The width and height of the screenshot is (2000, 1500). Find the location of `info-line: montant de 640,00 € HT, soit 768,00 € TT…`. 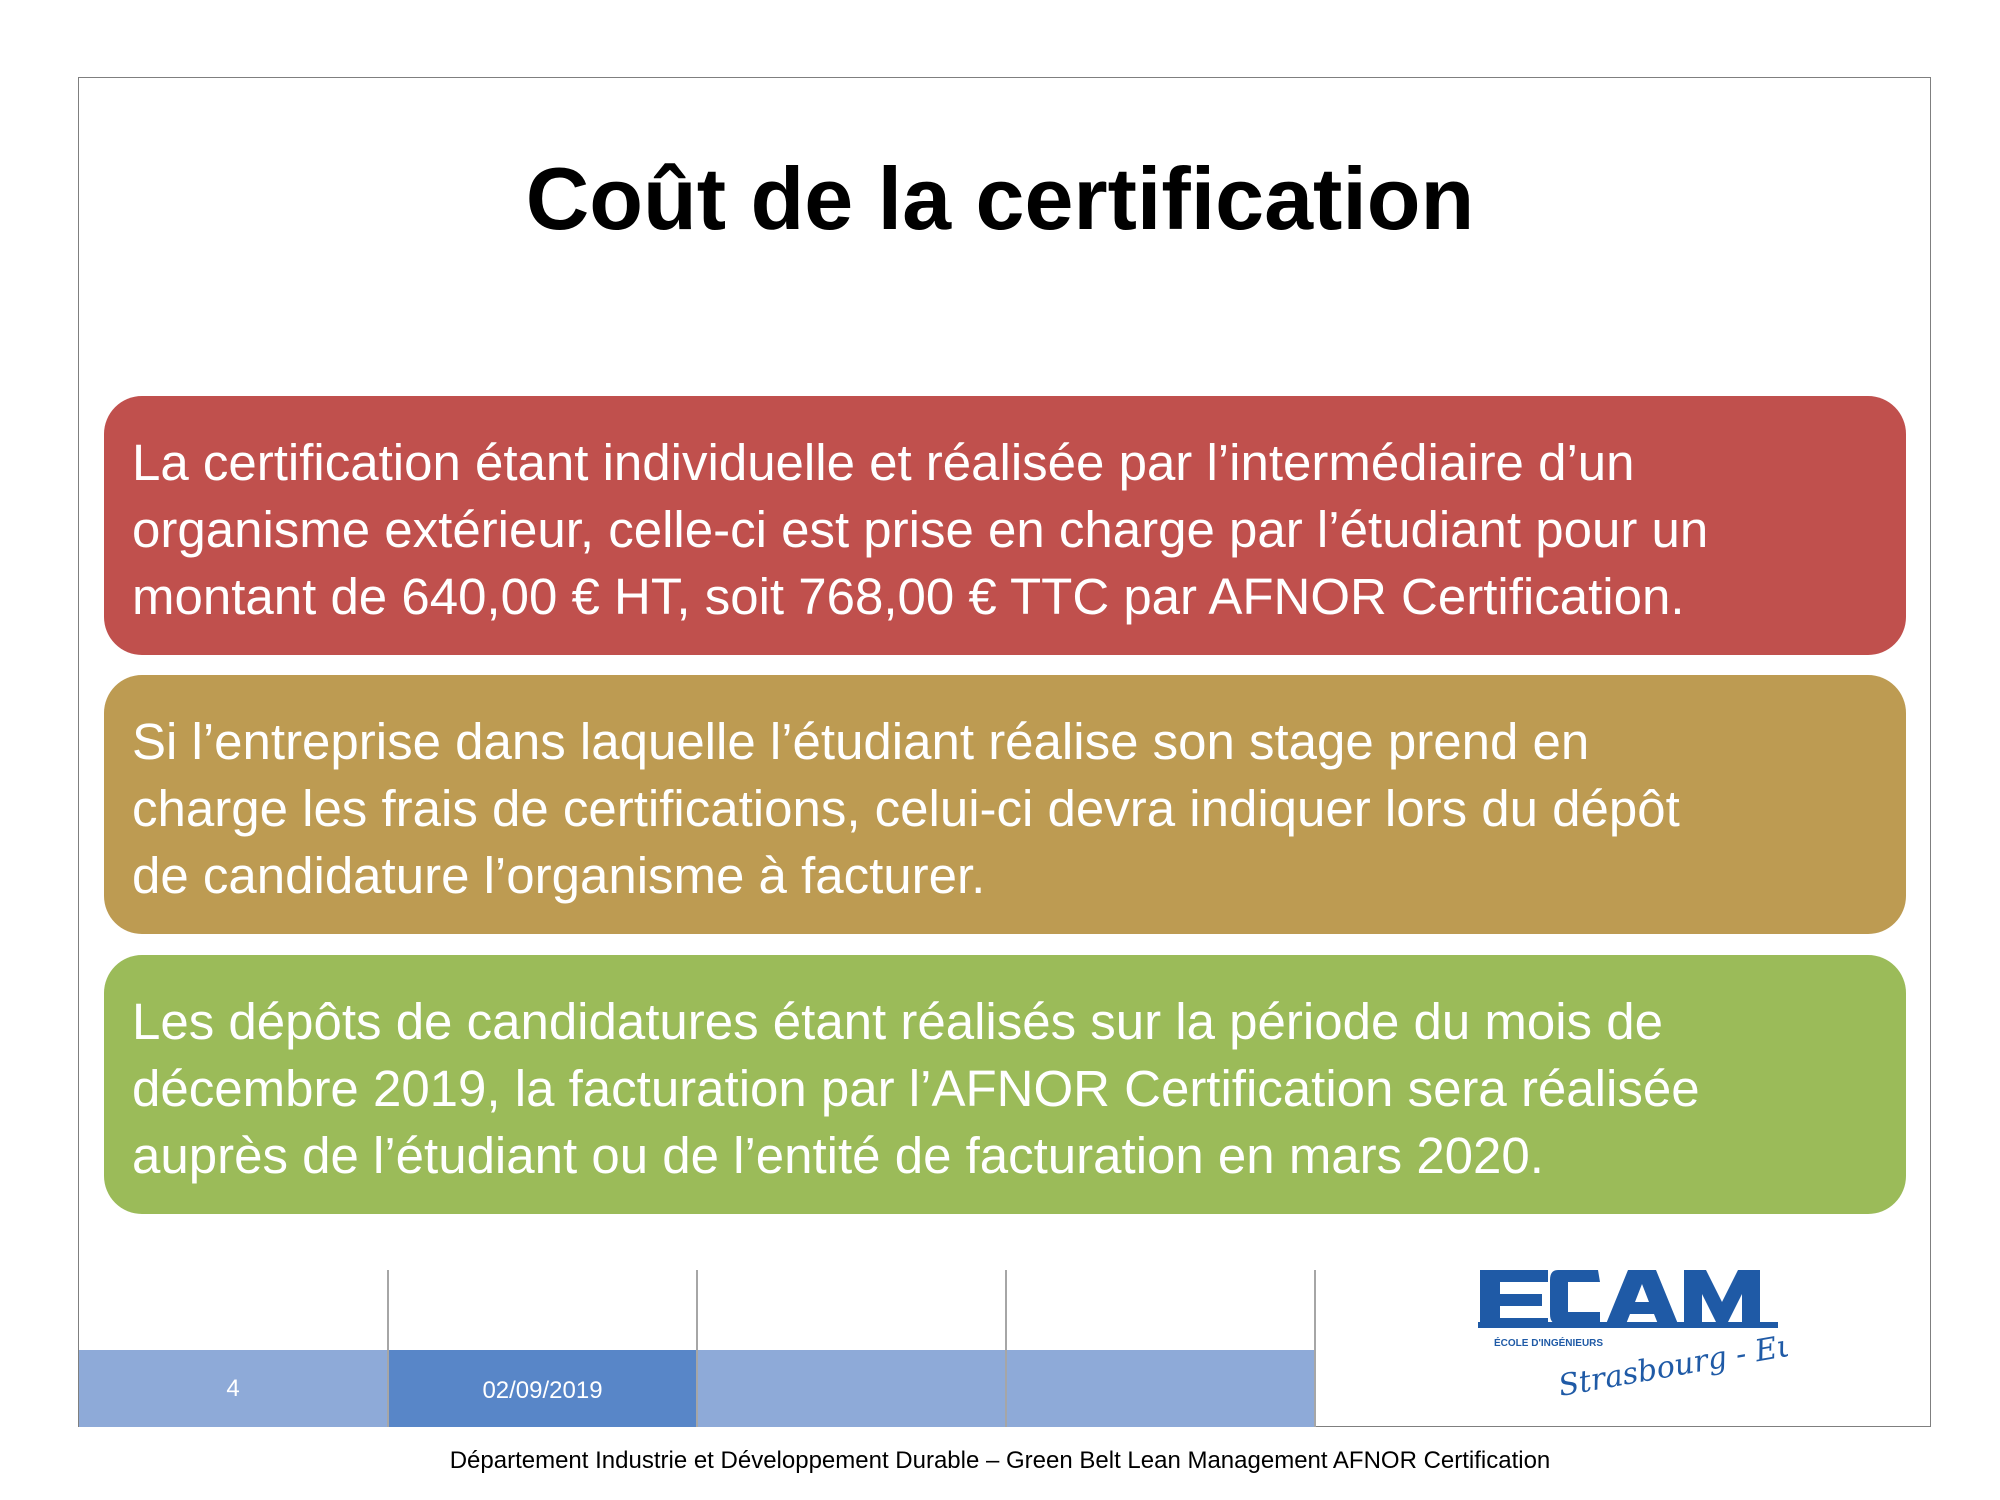

info-line: montant de 640,00 € HT, soit 768,00 € TT… is located at coordinates (908, 596).